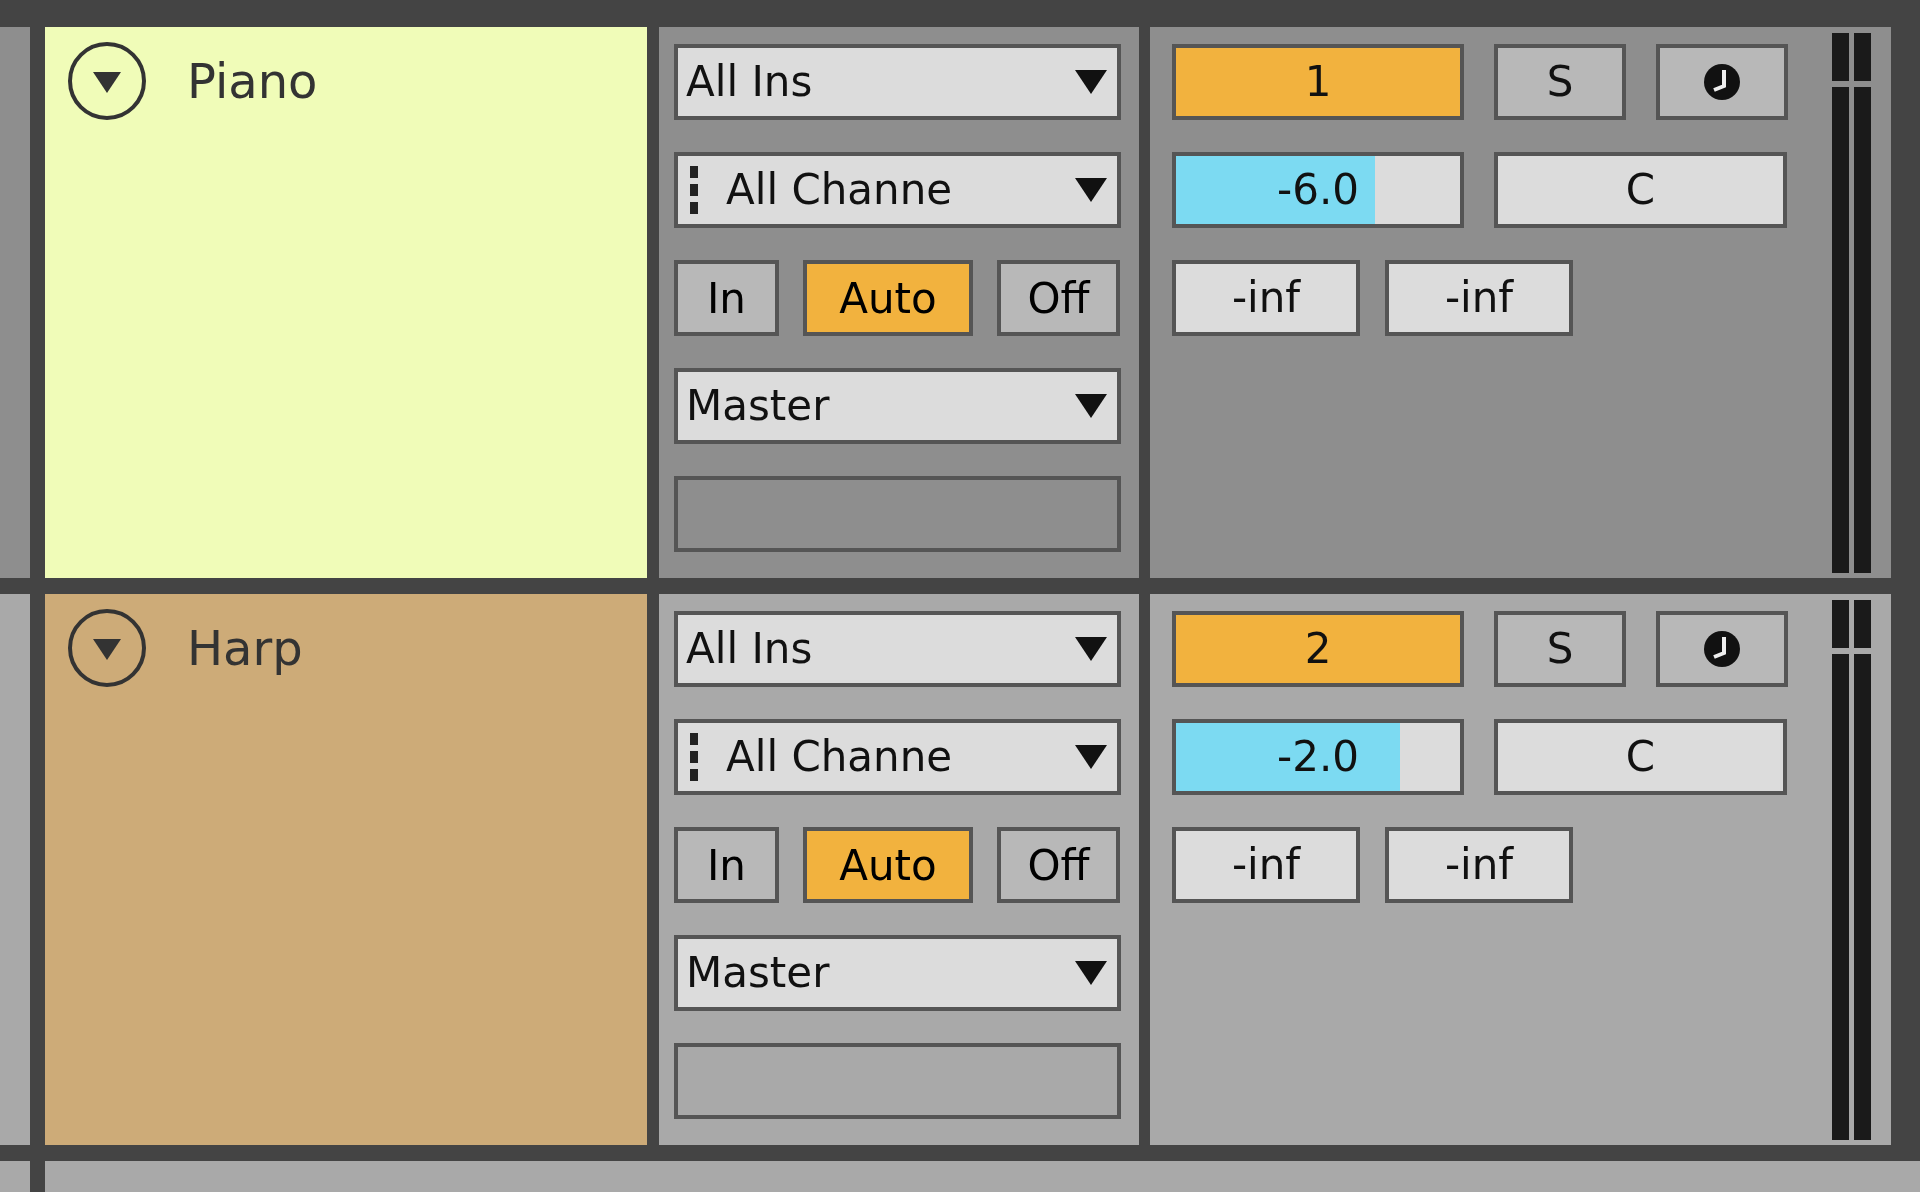 The image size is (1920, 1192). I want to click on track-name-panel: Harp, so click(346, 869).